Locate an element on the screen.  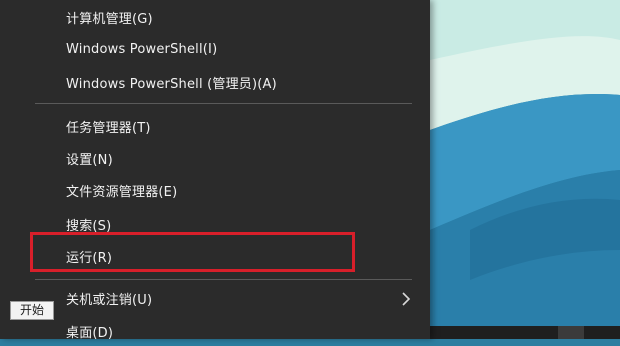
menu-item-label: Windows PowerShell(I) is located at coordinates (142, 49).